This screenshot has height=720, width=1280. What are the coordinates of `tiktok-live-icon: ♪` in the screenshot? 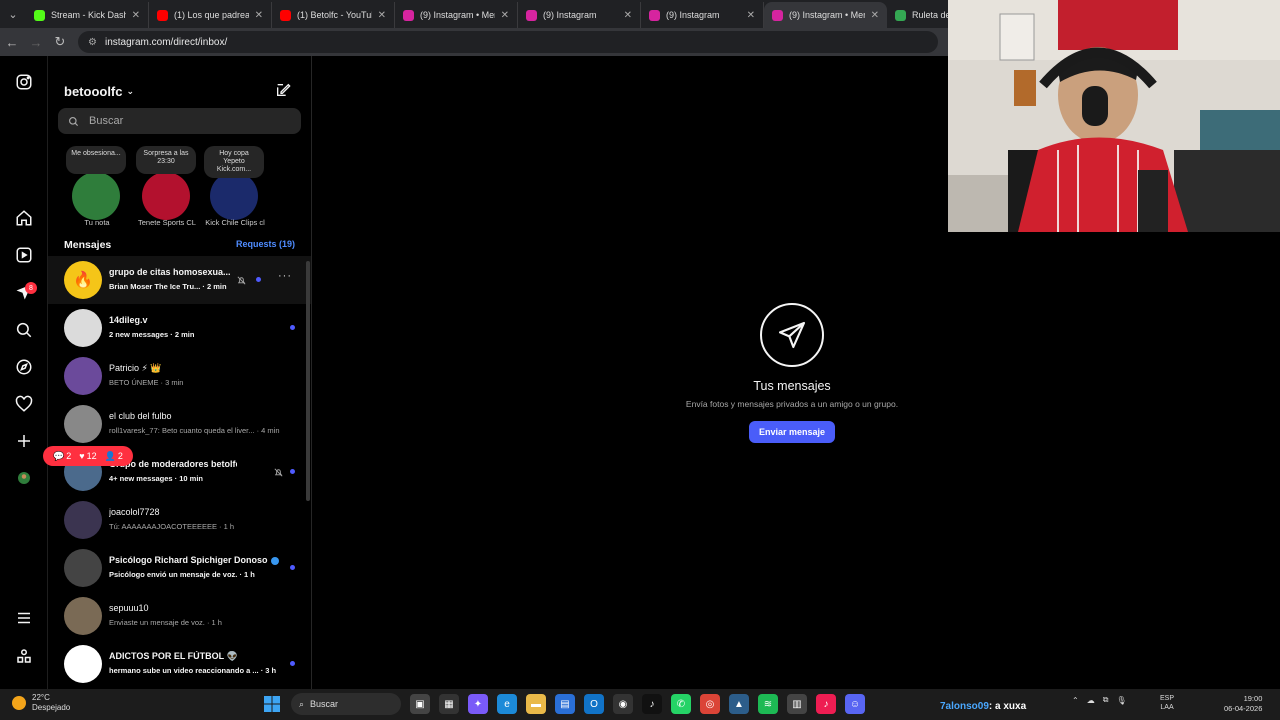 It's located at (826, 704).